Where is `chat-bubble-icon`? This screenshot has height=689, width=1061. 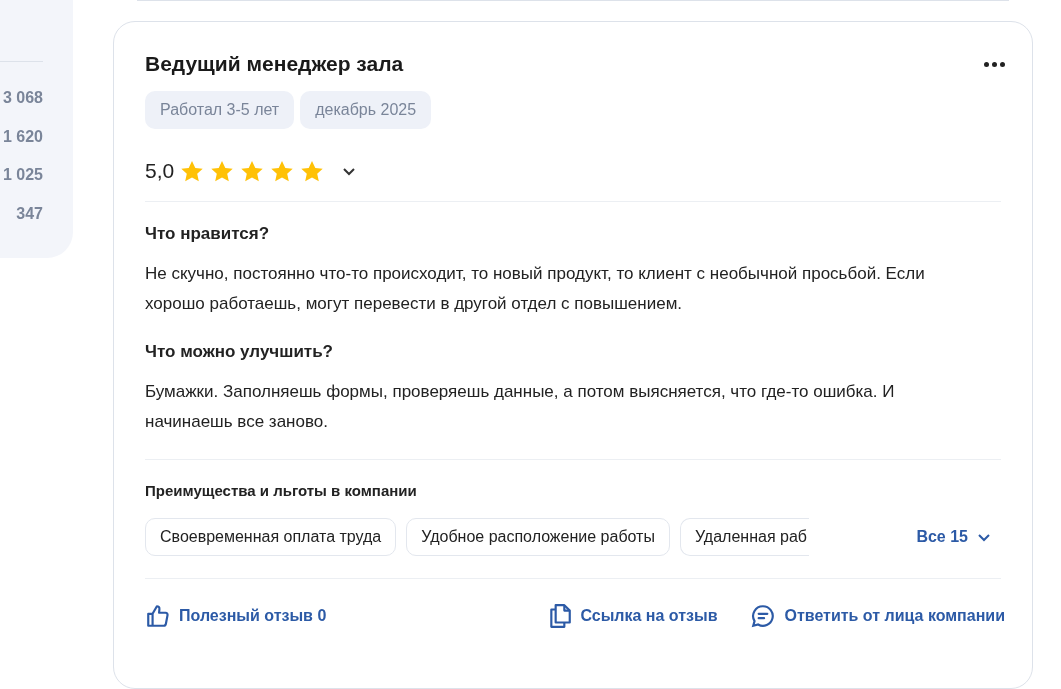
chat-bubble-icon is located at coordinates (763, 616).